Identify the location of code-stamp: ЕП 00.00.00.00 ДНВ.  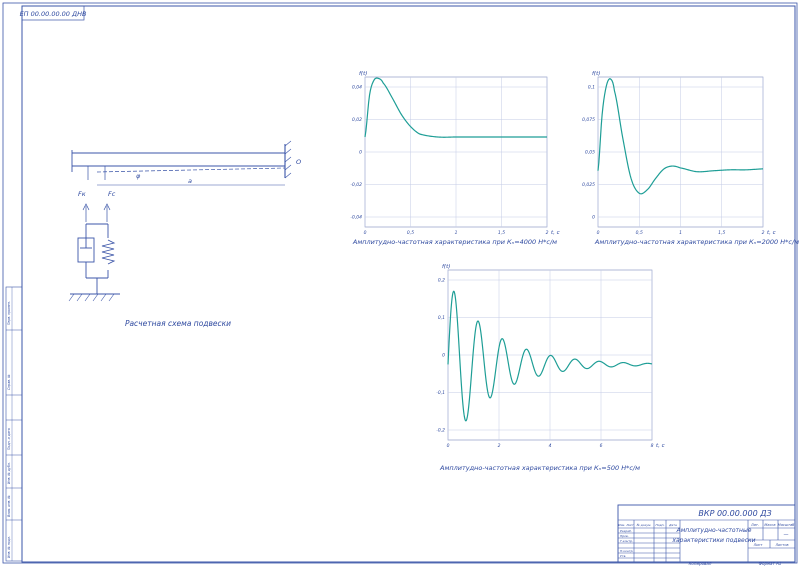
(53, 13).